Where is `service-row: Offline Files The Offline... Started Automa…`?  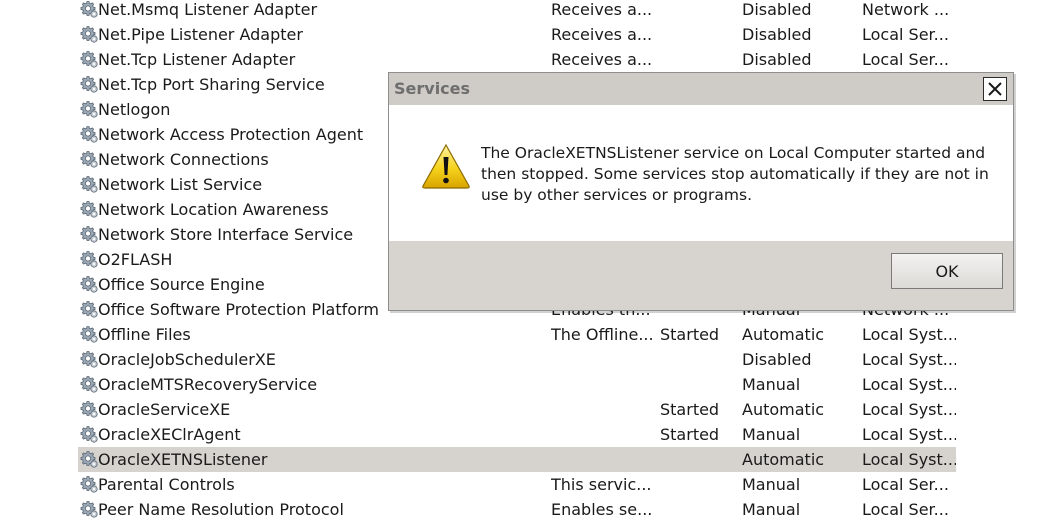 service-row: Offline Files The Offline... Started Automa… is located at coordinates (517, 334).